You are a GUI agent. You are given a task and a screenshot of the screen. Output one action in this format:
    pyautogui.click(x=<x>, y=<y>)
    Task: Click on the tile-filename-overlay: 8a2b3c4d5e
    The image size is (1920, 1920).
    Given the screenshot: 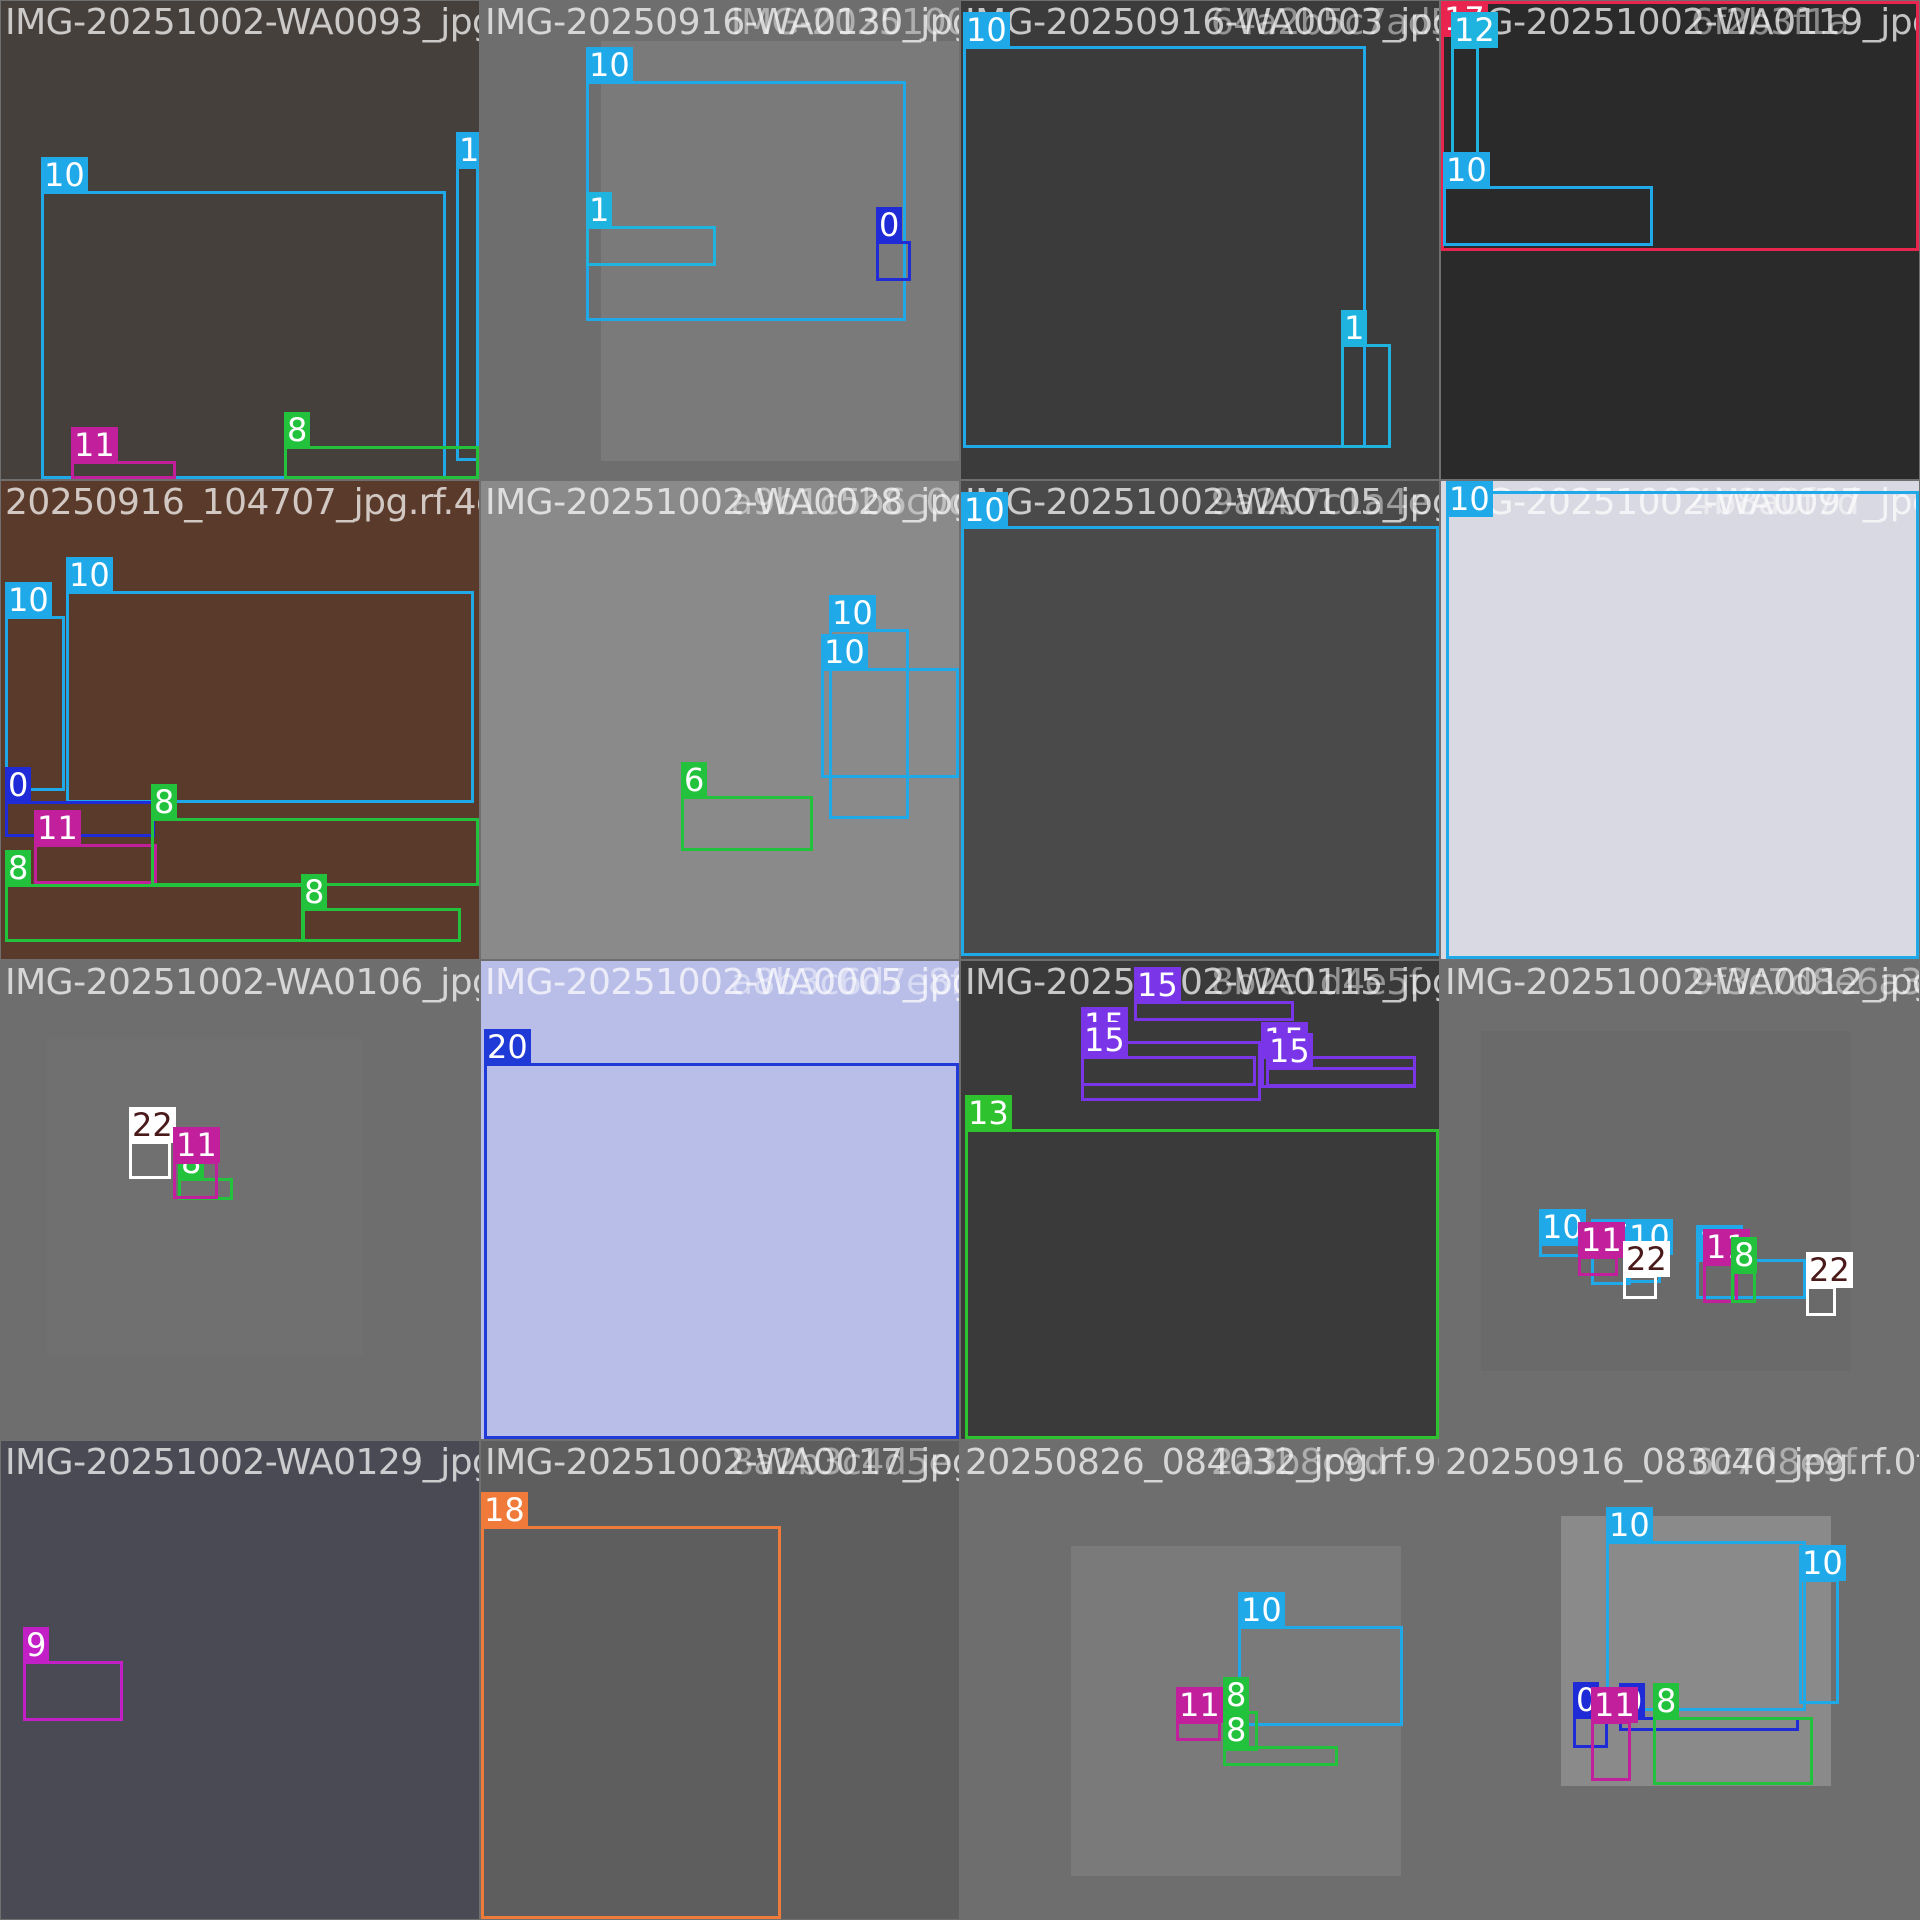 What is the action you would take?
    pyautogui.click(x=841, y=1462)
    